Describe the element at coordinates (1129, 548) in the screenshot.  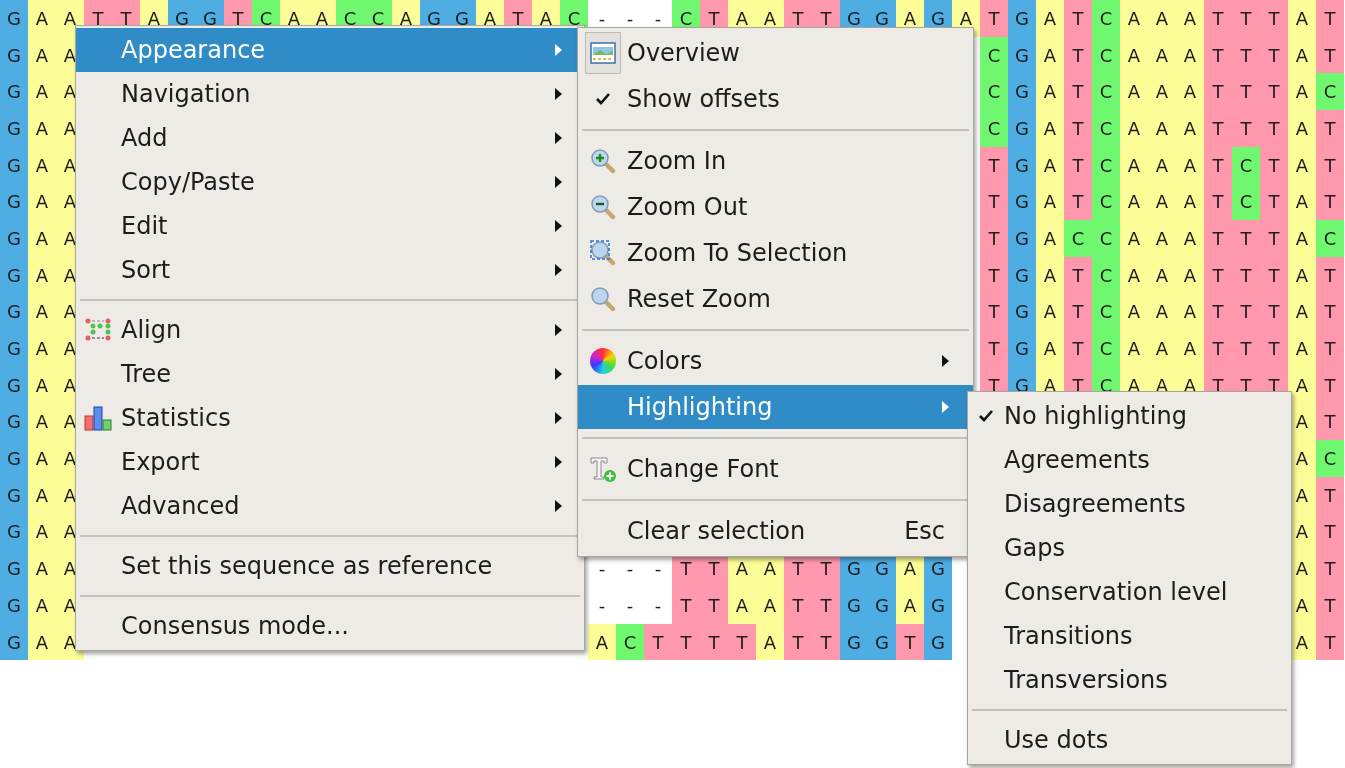
I see `menu-item: Gaps` at that location.